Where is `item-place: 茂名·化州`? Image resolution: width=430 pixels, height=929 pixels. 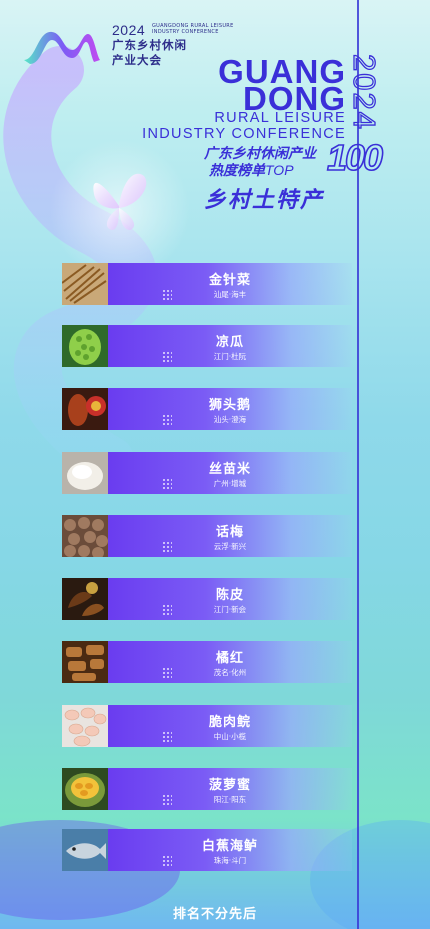
item-place: 茂名·化州 is located at coordinates (230, 672).